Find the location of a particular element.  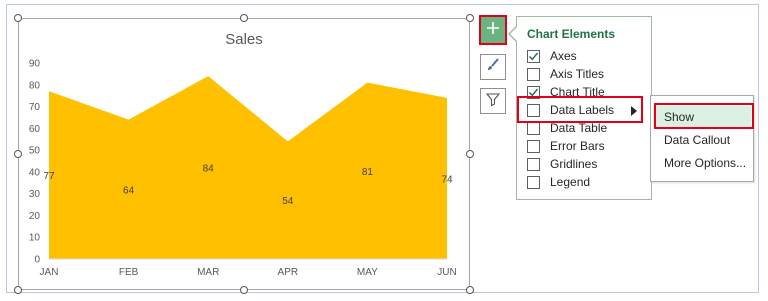

resize-handle-top-right is located at coordinates (470, 18).